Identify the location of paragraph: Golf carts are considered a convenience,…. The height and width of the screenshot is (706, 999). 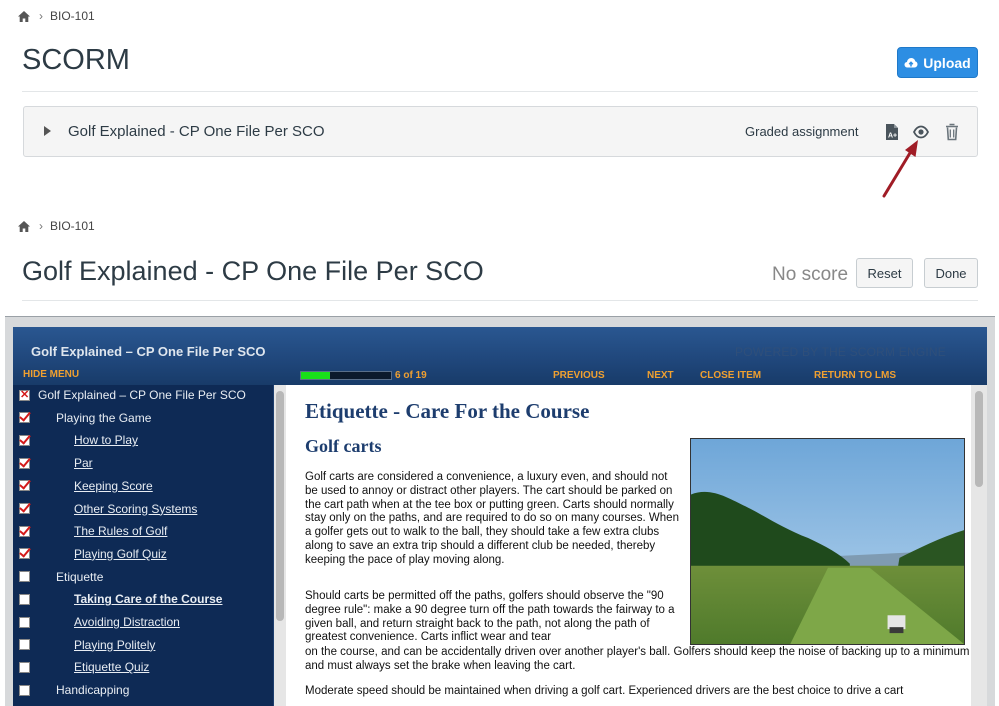
(492, 518).